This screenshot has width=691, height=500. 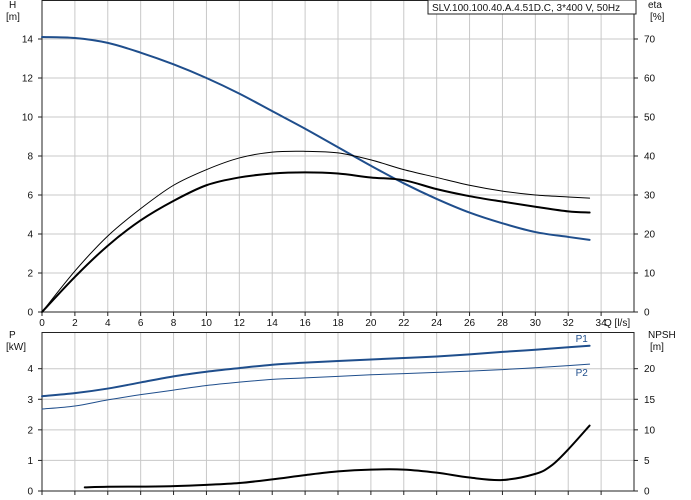 I want to click on y2tick-label-0-7: 70, so click(x=650, y=40).